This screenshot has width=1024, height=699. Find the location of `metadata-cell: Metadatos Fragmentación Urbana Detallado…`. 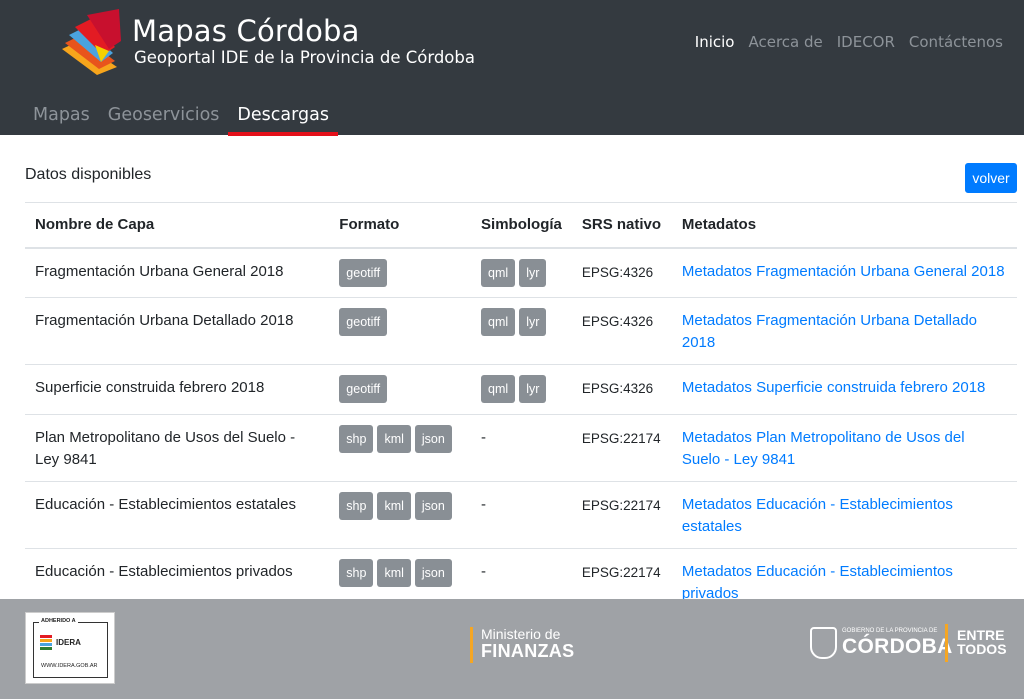

metadata-cell: Metadatos Fragmentación Urbana Detallado… is located at coordinates (844, 331).